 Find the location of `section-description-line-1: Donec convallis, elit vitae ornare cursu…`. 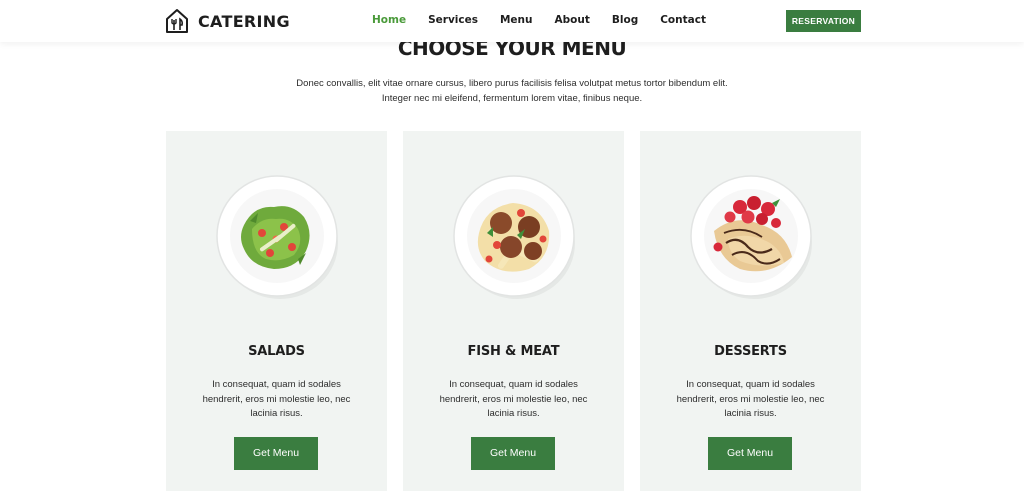

section-description-line-1: Donec convallis, elit vitae ornare cursu… is located at coordinates (512, 83).